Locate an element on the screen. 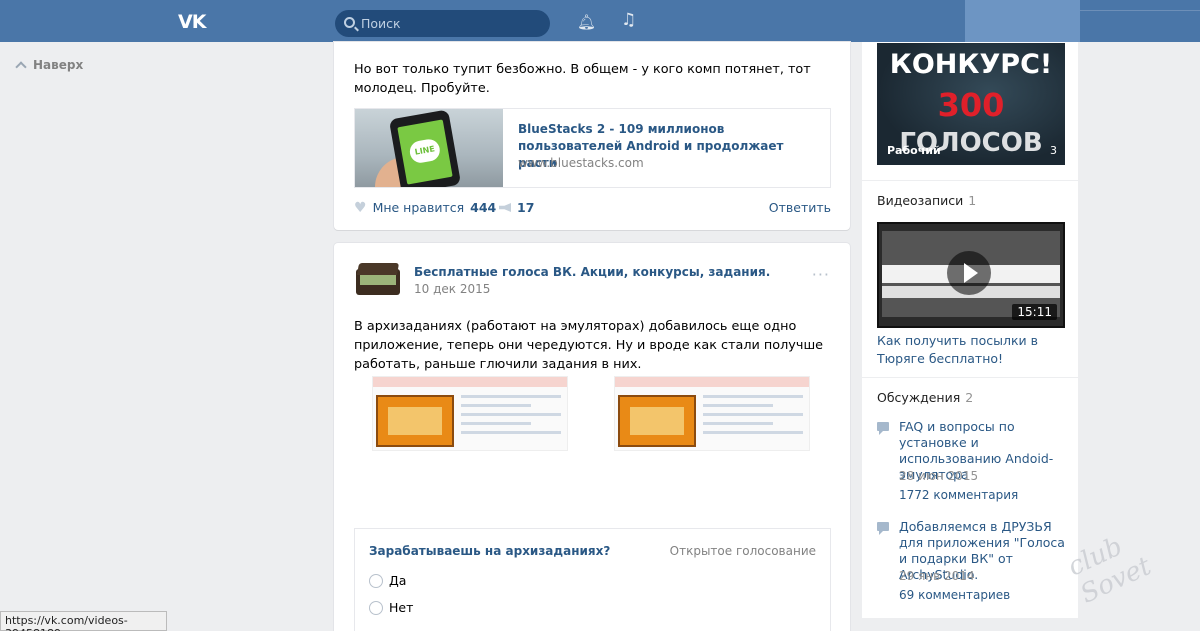 The width and height of the screenshot is (1200, 631). link-url: www.bluestacks.com is located at coordinates (581, 163).